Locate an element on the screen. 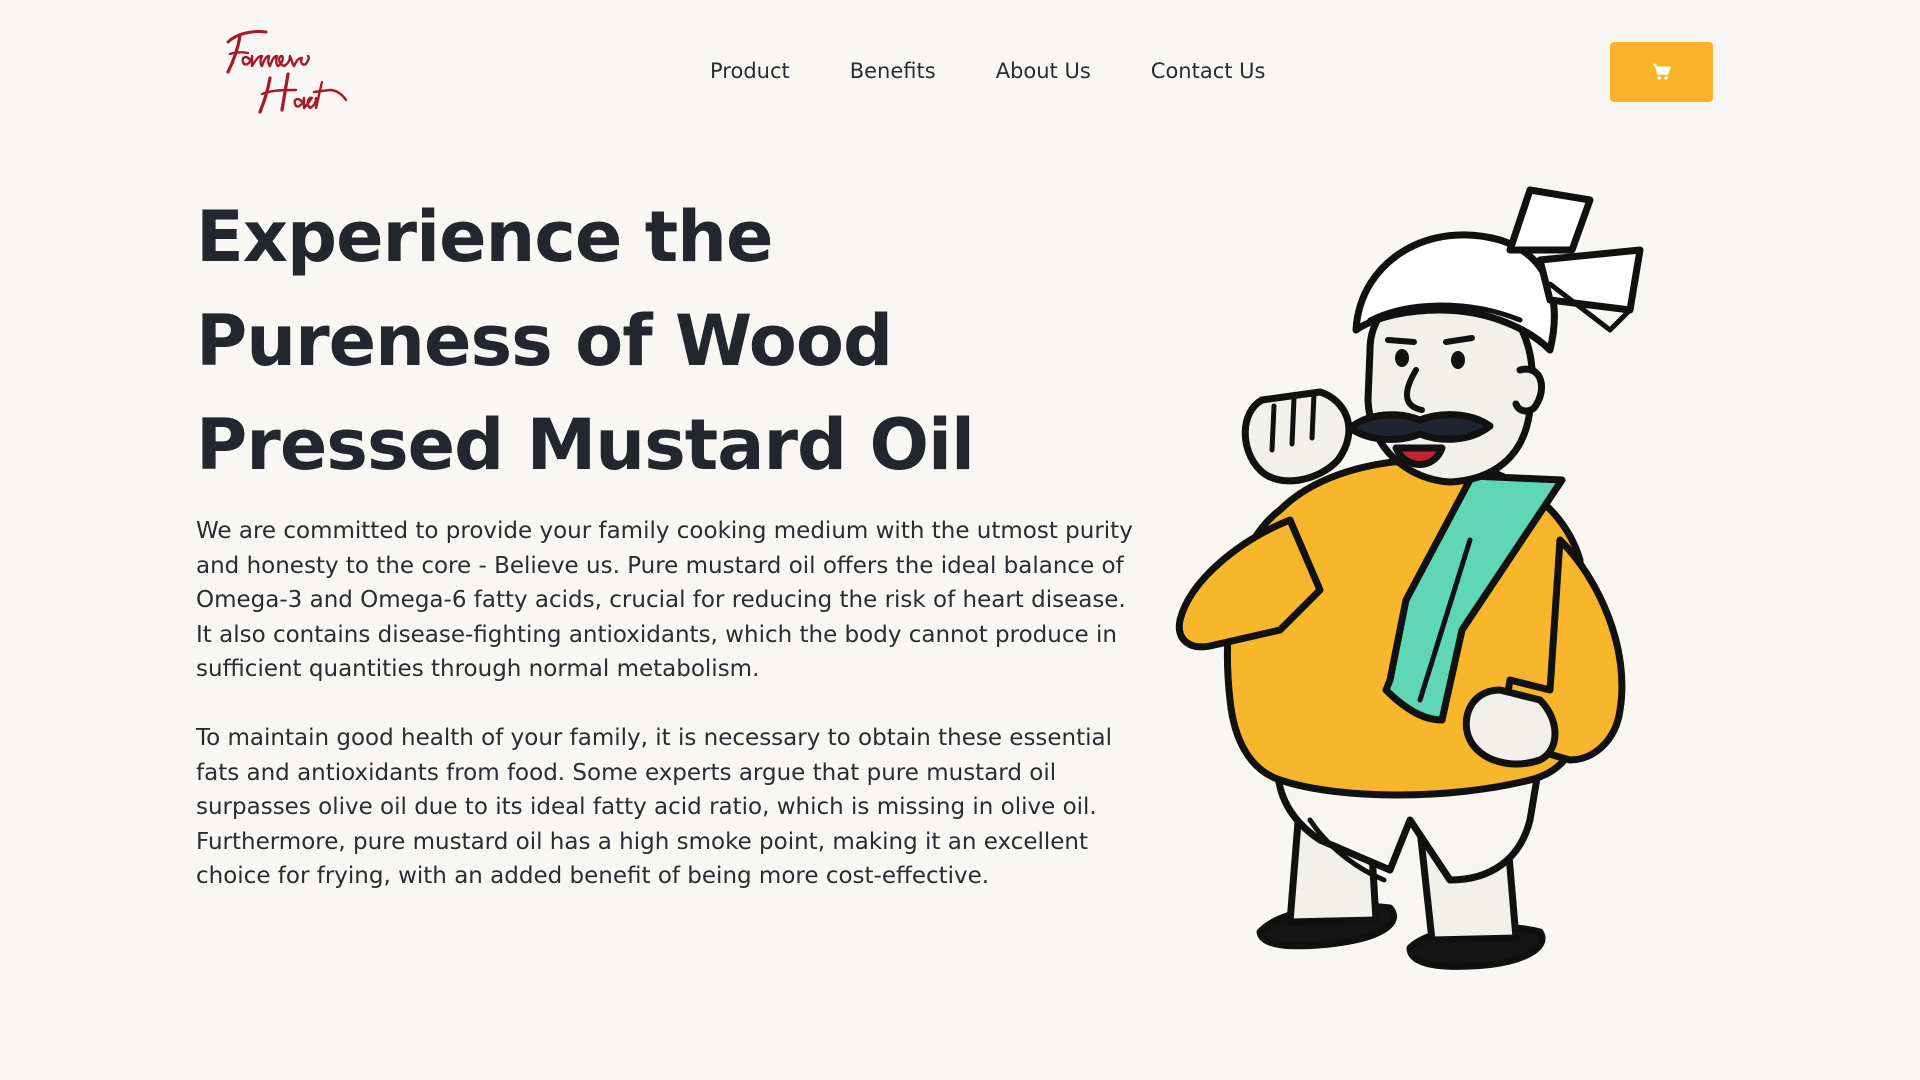 The width and height of the screenshot is (1920, 1080). nav-link-benefits: Benefits is located at coordinates (893, 71).